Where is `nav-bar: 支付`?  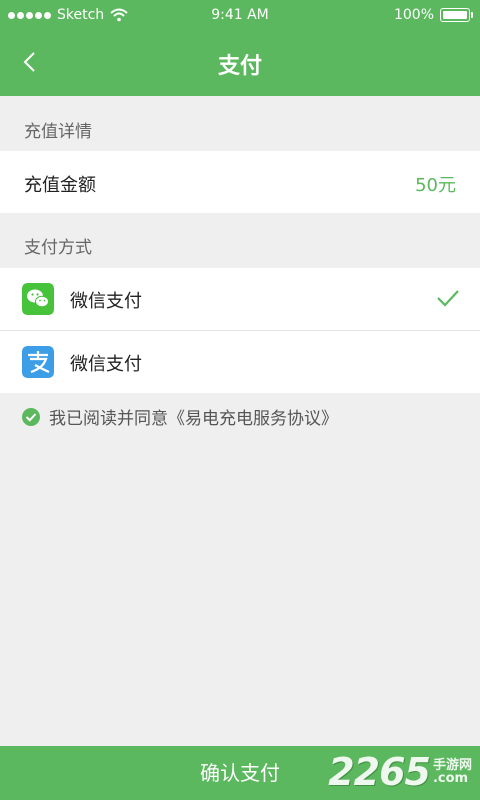 nav-bar: 支付 is located at coordinates (240, 64).